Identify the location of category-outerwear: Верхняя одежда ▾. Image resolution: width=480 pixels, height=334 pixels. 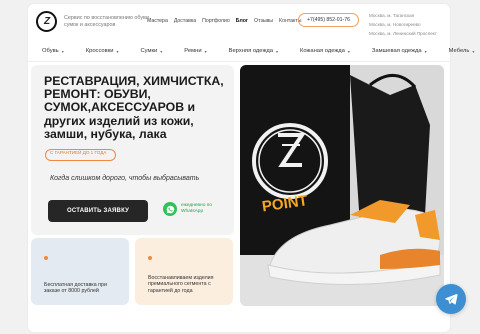
(253, 51).